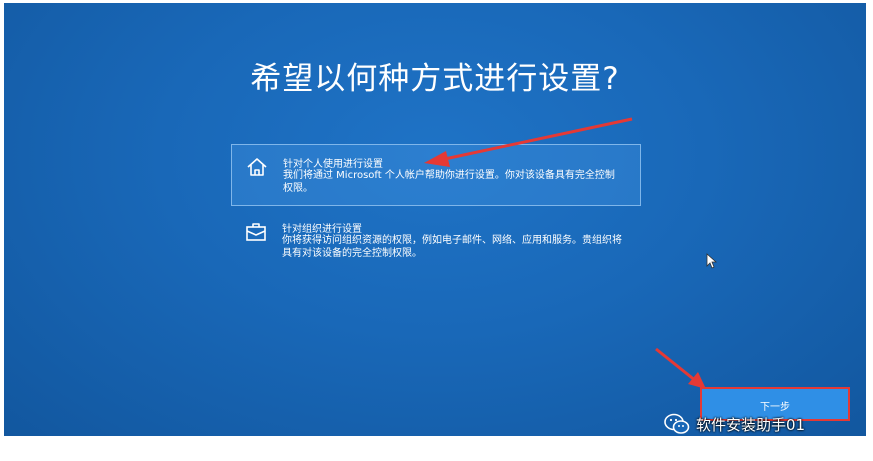 This screenshot has width=873, height=461. What do you see at coordinates (677, 423) in the screenshot?
I see `wechat-icon` at bounding box center [677, 423].